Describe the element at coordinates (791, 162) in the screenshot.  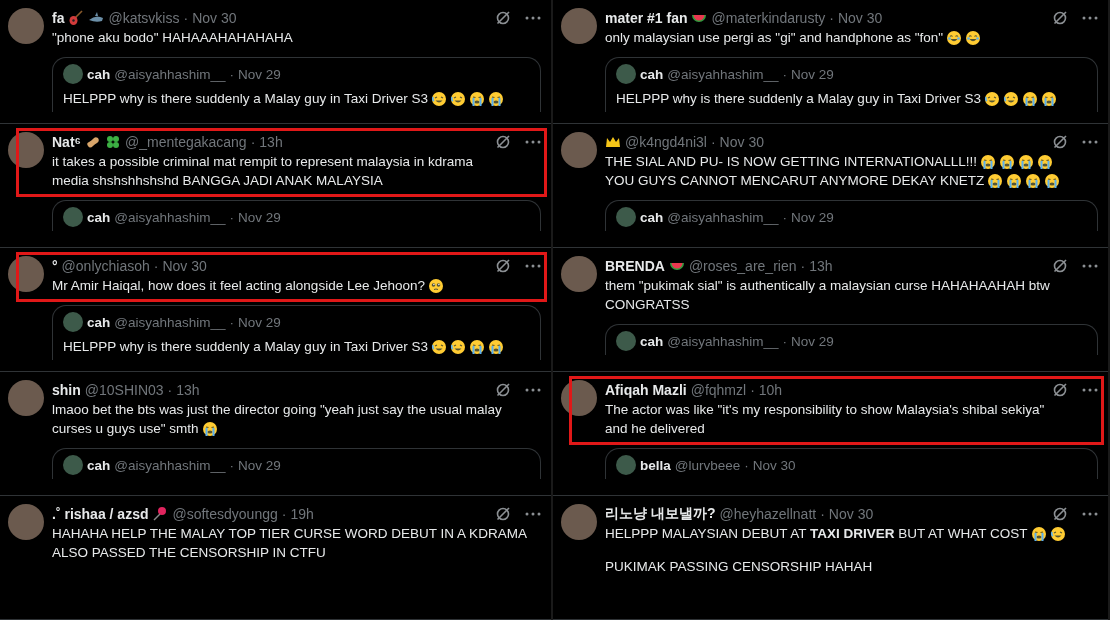
I see `post-text: THE SIAL AND PU- IS NOW GETTING INTERNATIONALLL!!!` at that location.